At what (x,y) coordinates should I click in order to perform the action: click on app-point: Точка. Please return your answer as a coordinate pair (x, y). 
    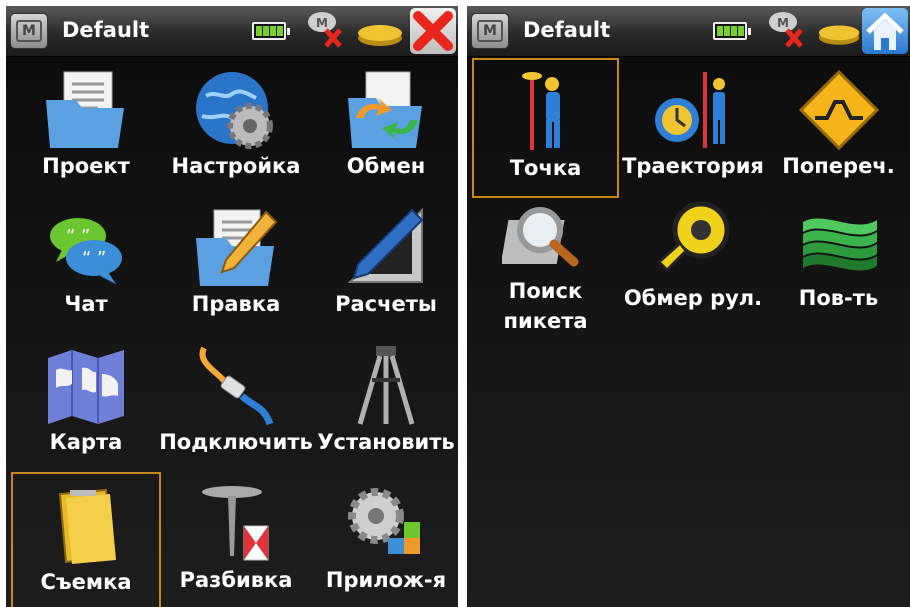
    Looking at the image, I should click on (545, 128).